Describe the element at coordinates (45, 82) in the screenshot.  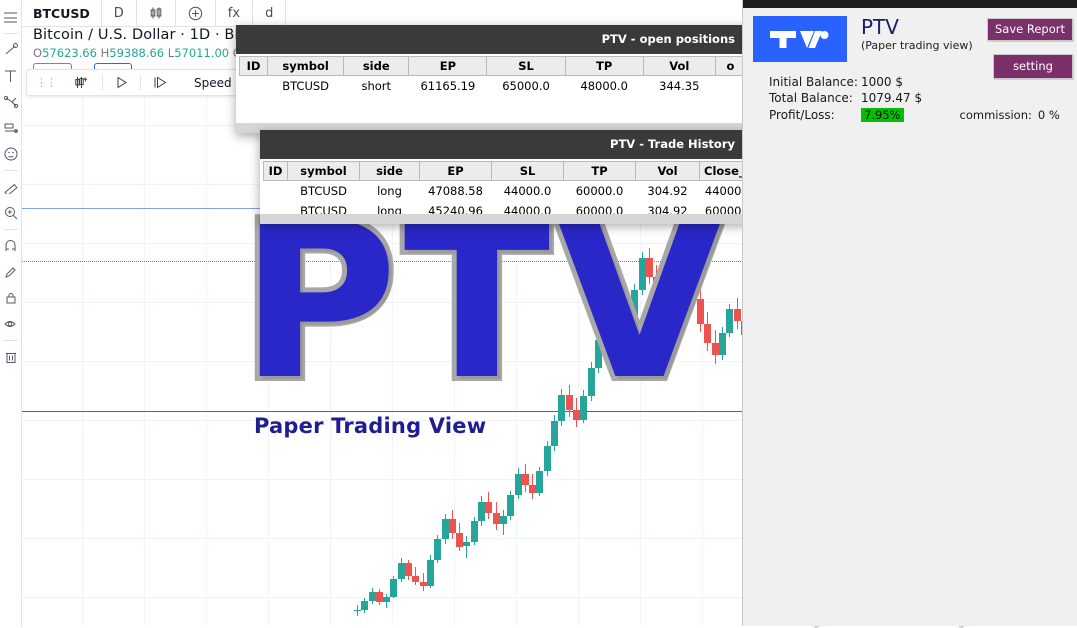
I see `drag-handle-icon: ⋮⋮` at that location.